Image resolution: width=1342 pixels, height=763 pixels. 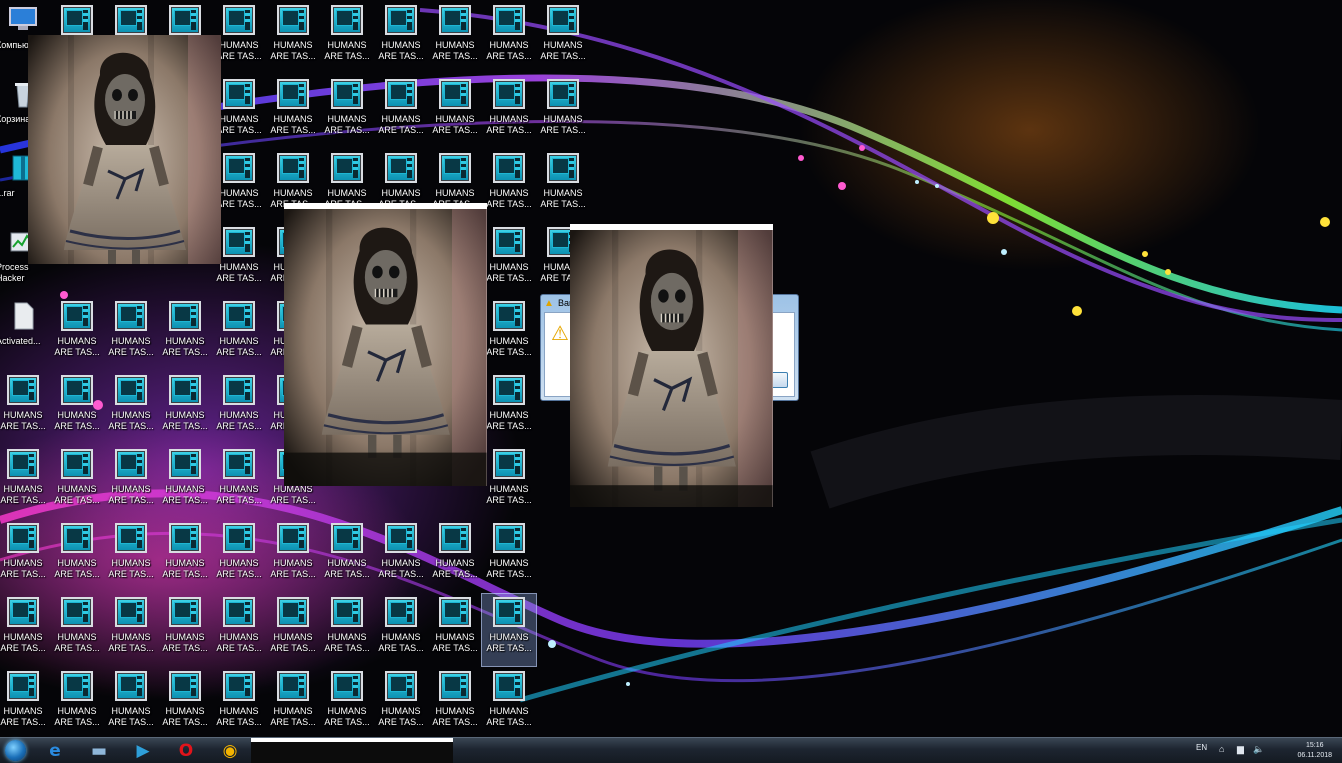 I want to click on media-player-icon: ▶, so click(x=143, y=750).